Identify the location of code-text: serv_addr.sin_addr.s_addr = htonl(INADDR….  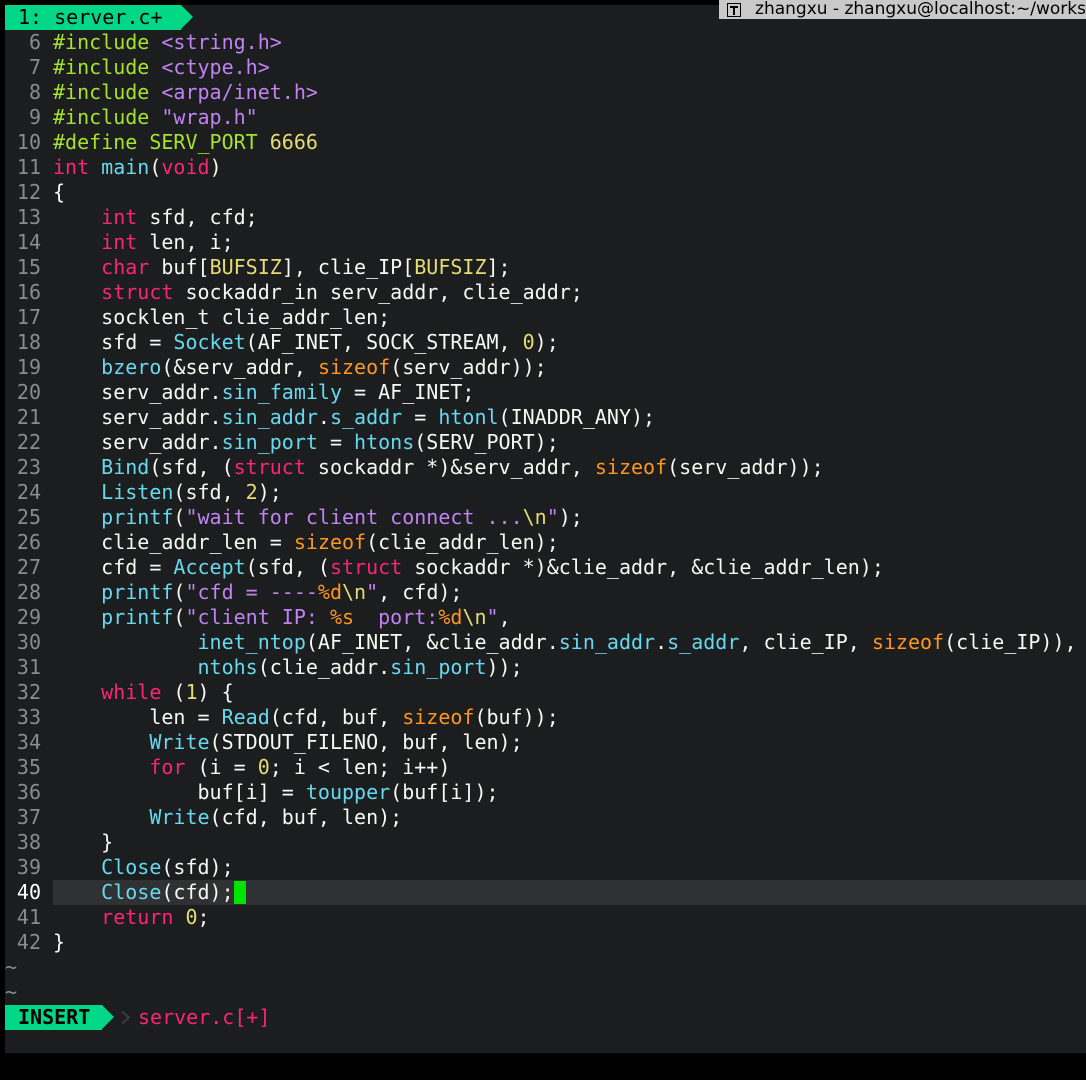
(354, 417).